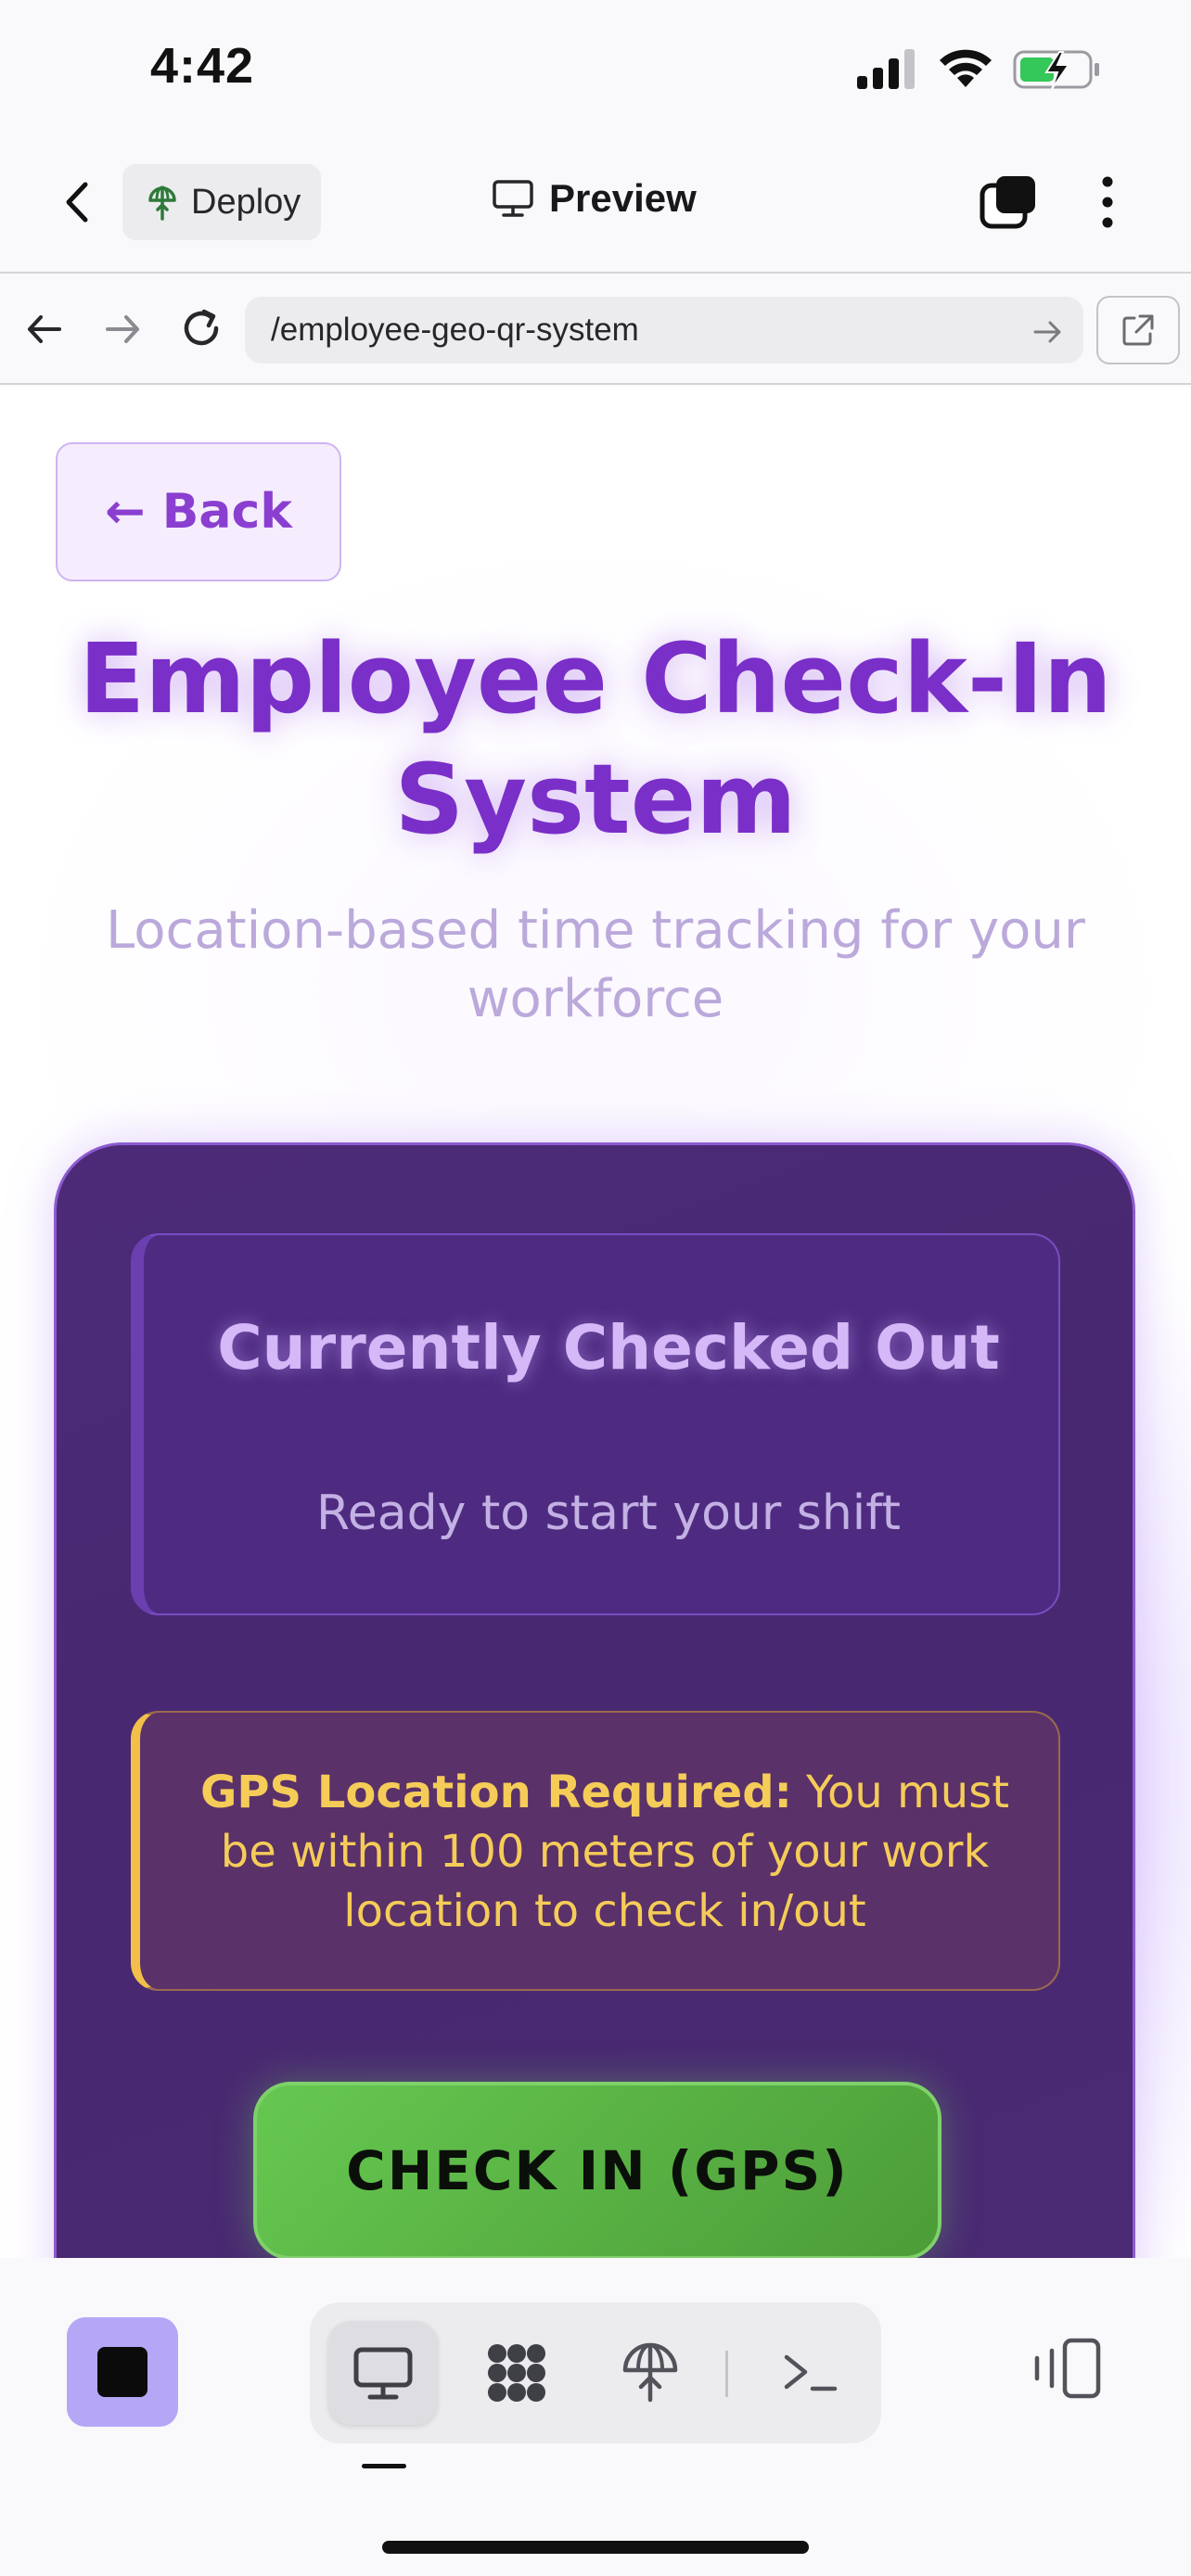  I want to click on mode-terminal-button, so click(809, 2373).